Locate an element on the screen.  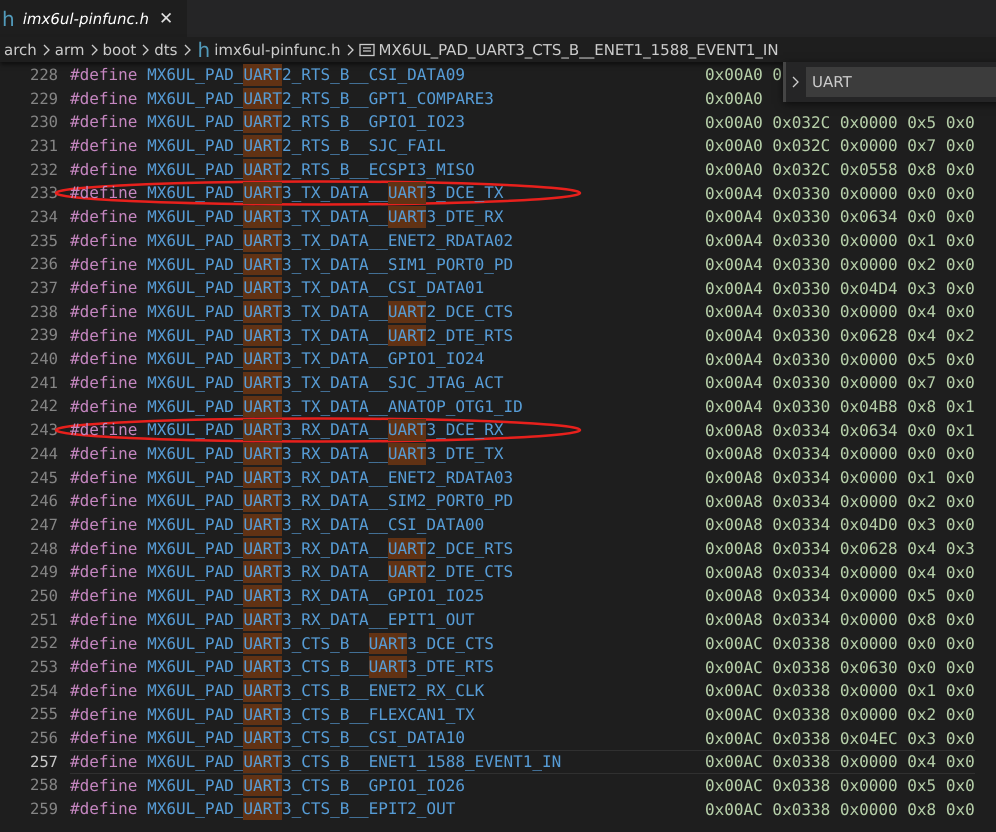
line-number: 239 is located at coordinates (43, 335).